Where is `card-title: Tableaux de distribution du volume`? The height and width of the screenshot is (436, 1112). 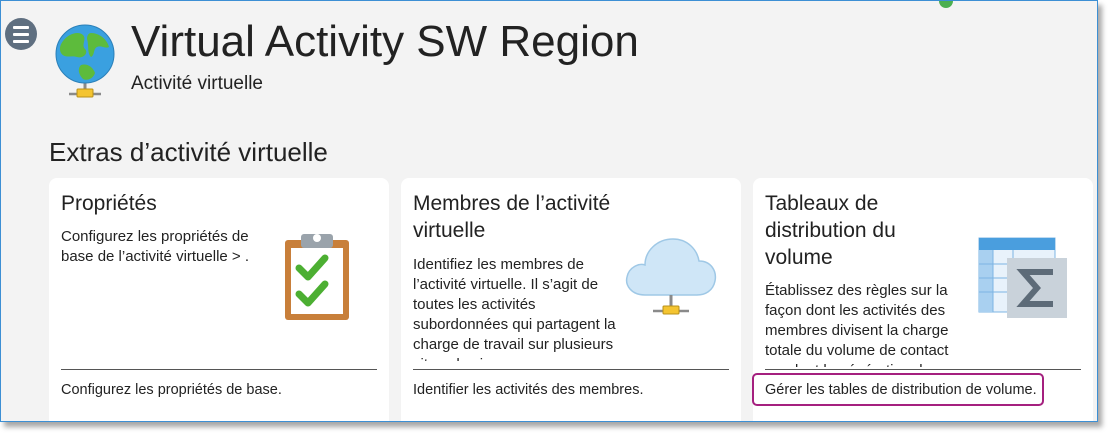
card-title: Tableaux de distribution du volume is located at coordinates (830, 230).